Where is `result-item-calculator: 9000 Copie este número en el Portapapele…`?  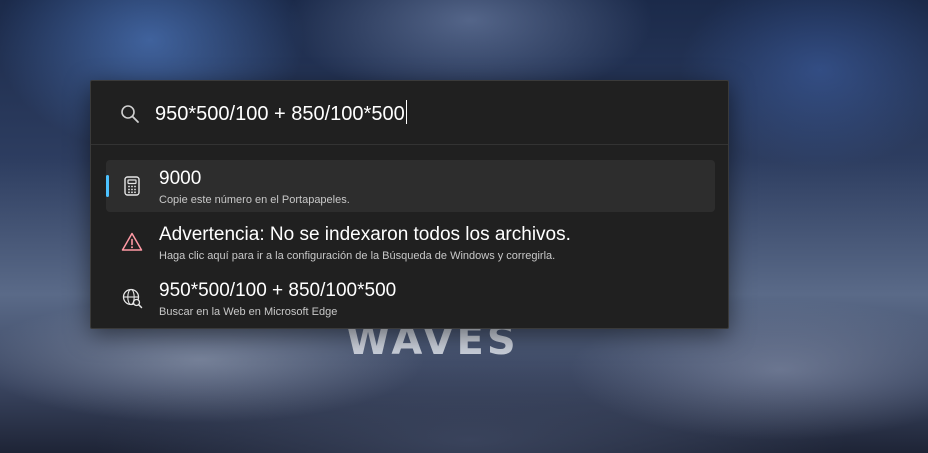 result-item-calculator: 9000 Copie este número en el Portapapele… is located at coordinates (410, 186).